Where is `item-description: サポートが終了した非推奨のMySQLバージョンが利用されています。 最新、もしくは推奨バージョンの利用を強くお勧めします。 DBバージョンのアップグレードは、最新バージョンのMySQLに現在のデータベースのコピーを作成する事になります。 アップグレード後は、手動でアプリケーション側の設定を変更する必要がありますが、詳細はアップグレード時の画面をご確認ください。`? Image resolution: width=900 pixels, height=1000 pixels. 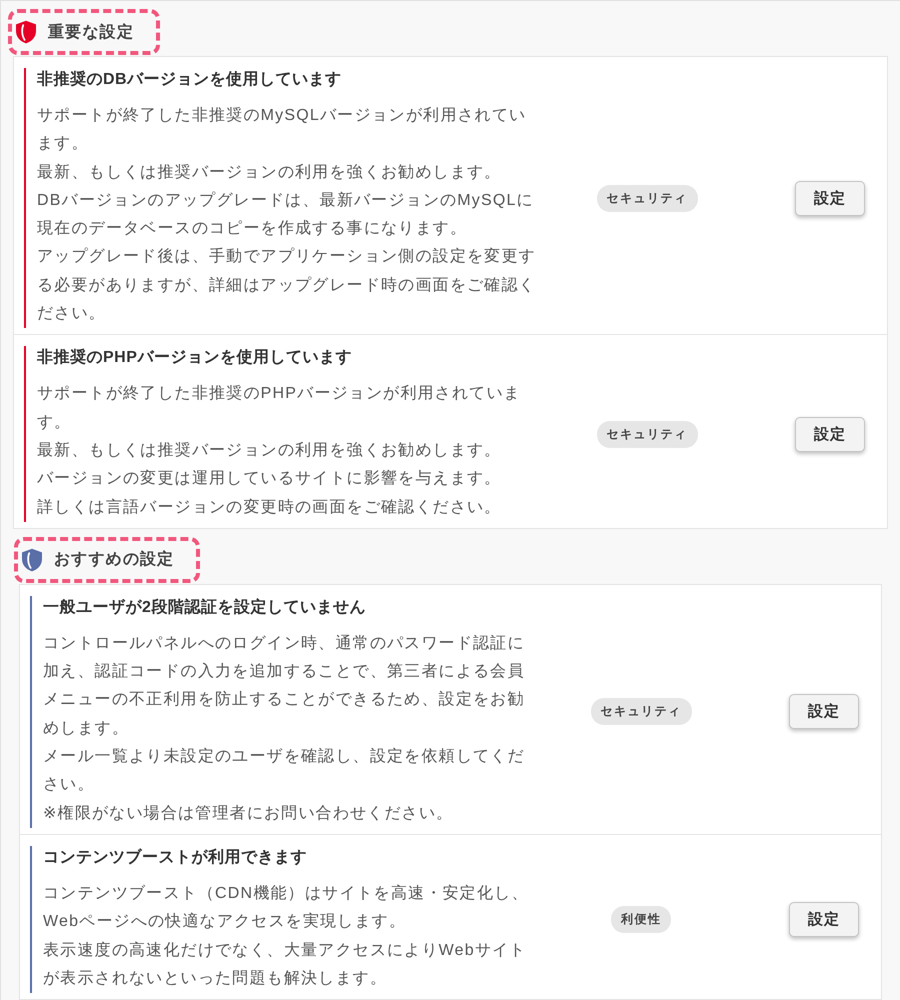
item-description: サポートが終了した非推奨のMySQLバージョンが利用されています。 最新、もしくは推奨バージョンの利用を強くお勧めします。 DBバージョンのアップグレードは、最新バージョンのMySQLに現在のデータベースのコピーを作成する事になります。 アップグレード後は、手動でアプリケーション側の設定を変更する必要がありますが、詳細はアップグレード時の画面をご確認ください。 is located at coordinates (287, 215).